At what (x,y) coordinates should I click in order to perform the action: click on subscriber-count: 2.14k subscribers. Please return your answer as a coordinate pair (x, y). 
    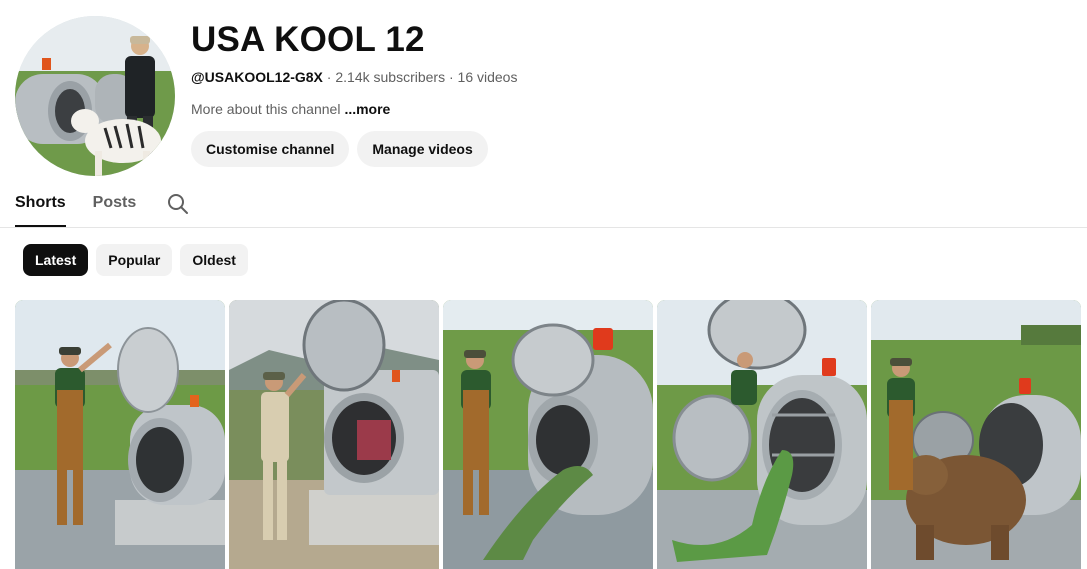
    Looking at the image, I should click on (390, 77).